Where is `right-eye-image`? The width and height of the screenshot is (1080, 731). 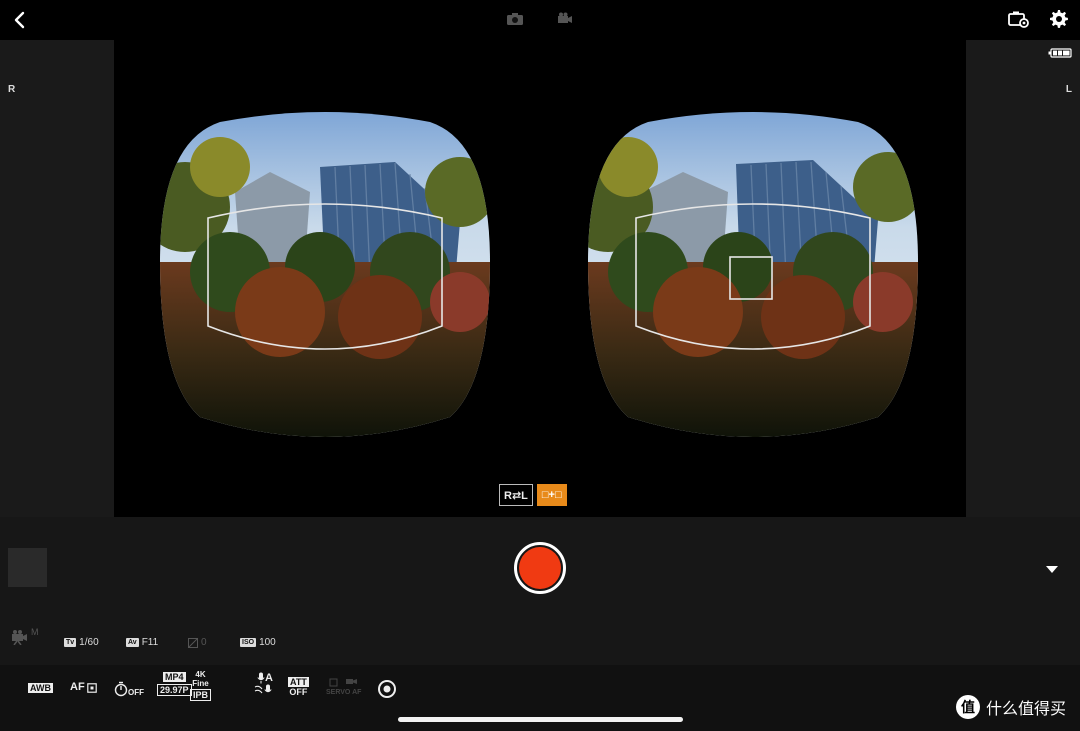
right-eye-image is located at coordinates (325, 274).